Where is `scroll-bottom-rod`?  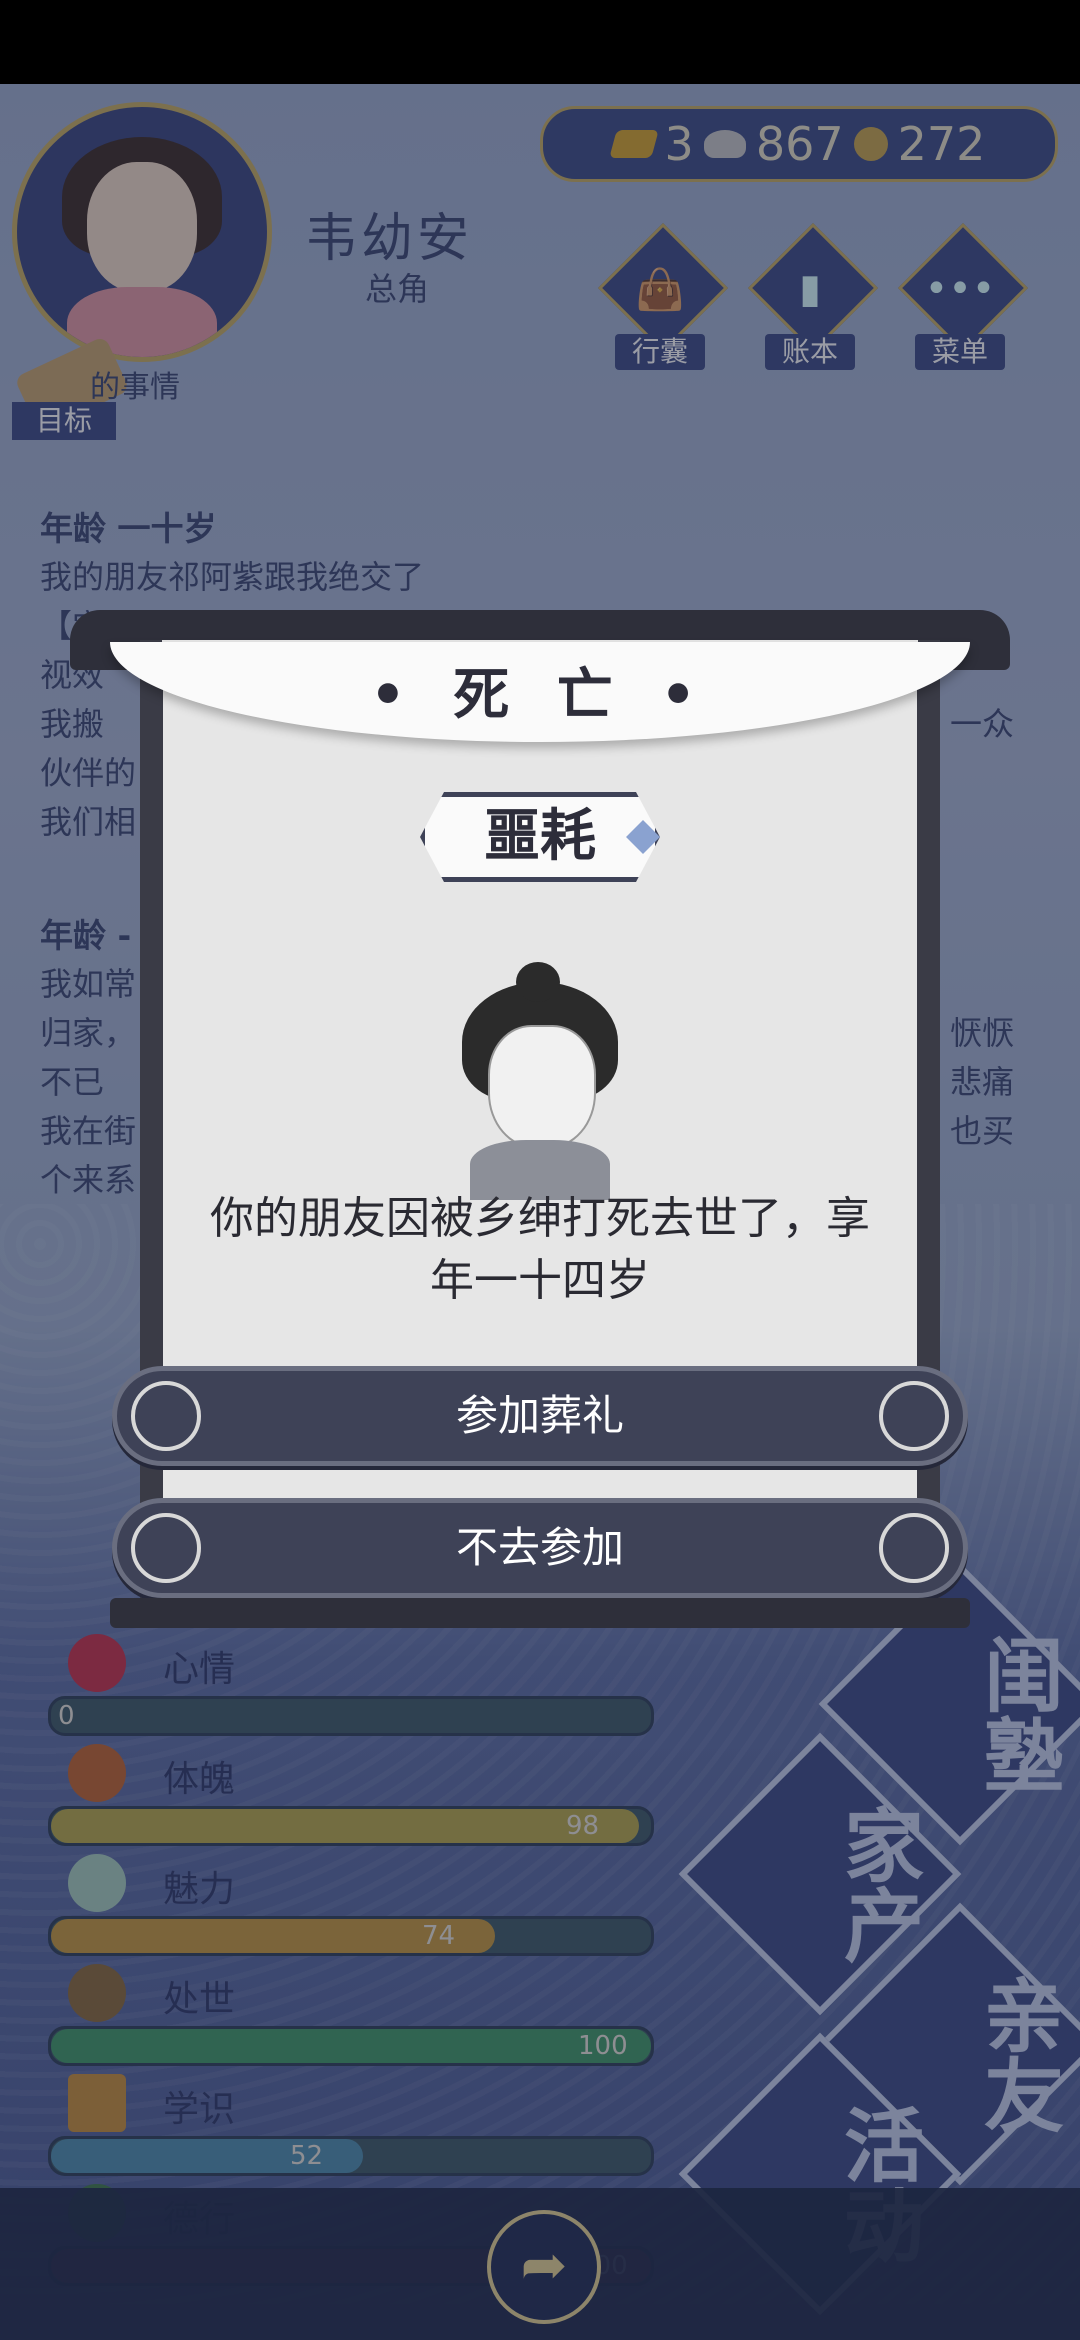 scroll-bottom-rod is located at coordinates (540, 1613).